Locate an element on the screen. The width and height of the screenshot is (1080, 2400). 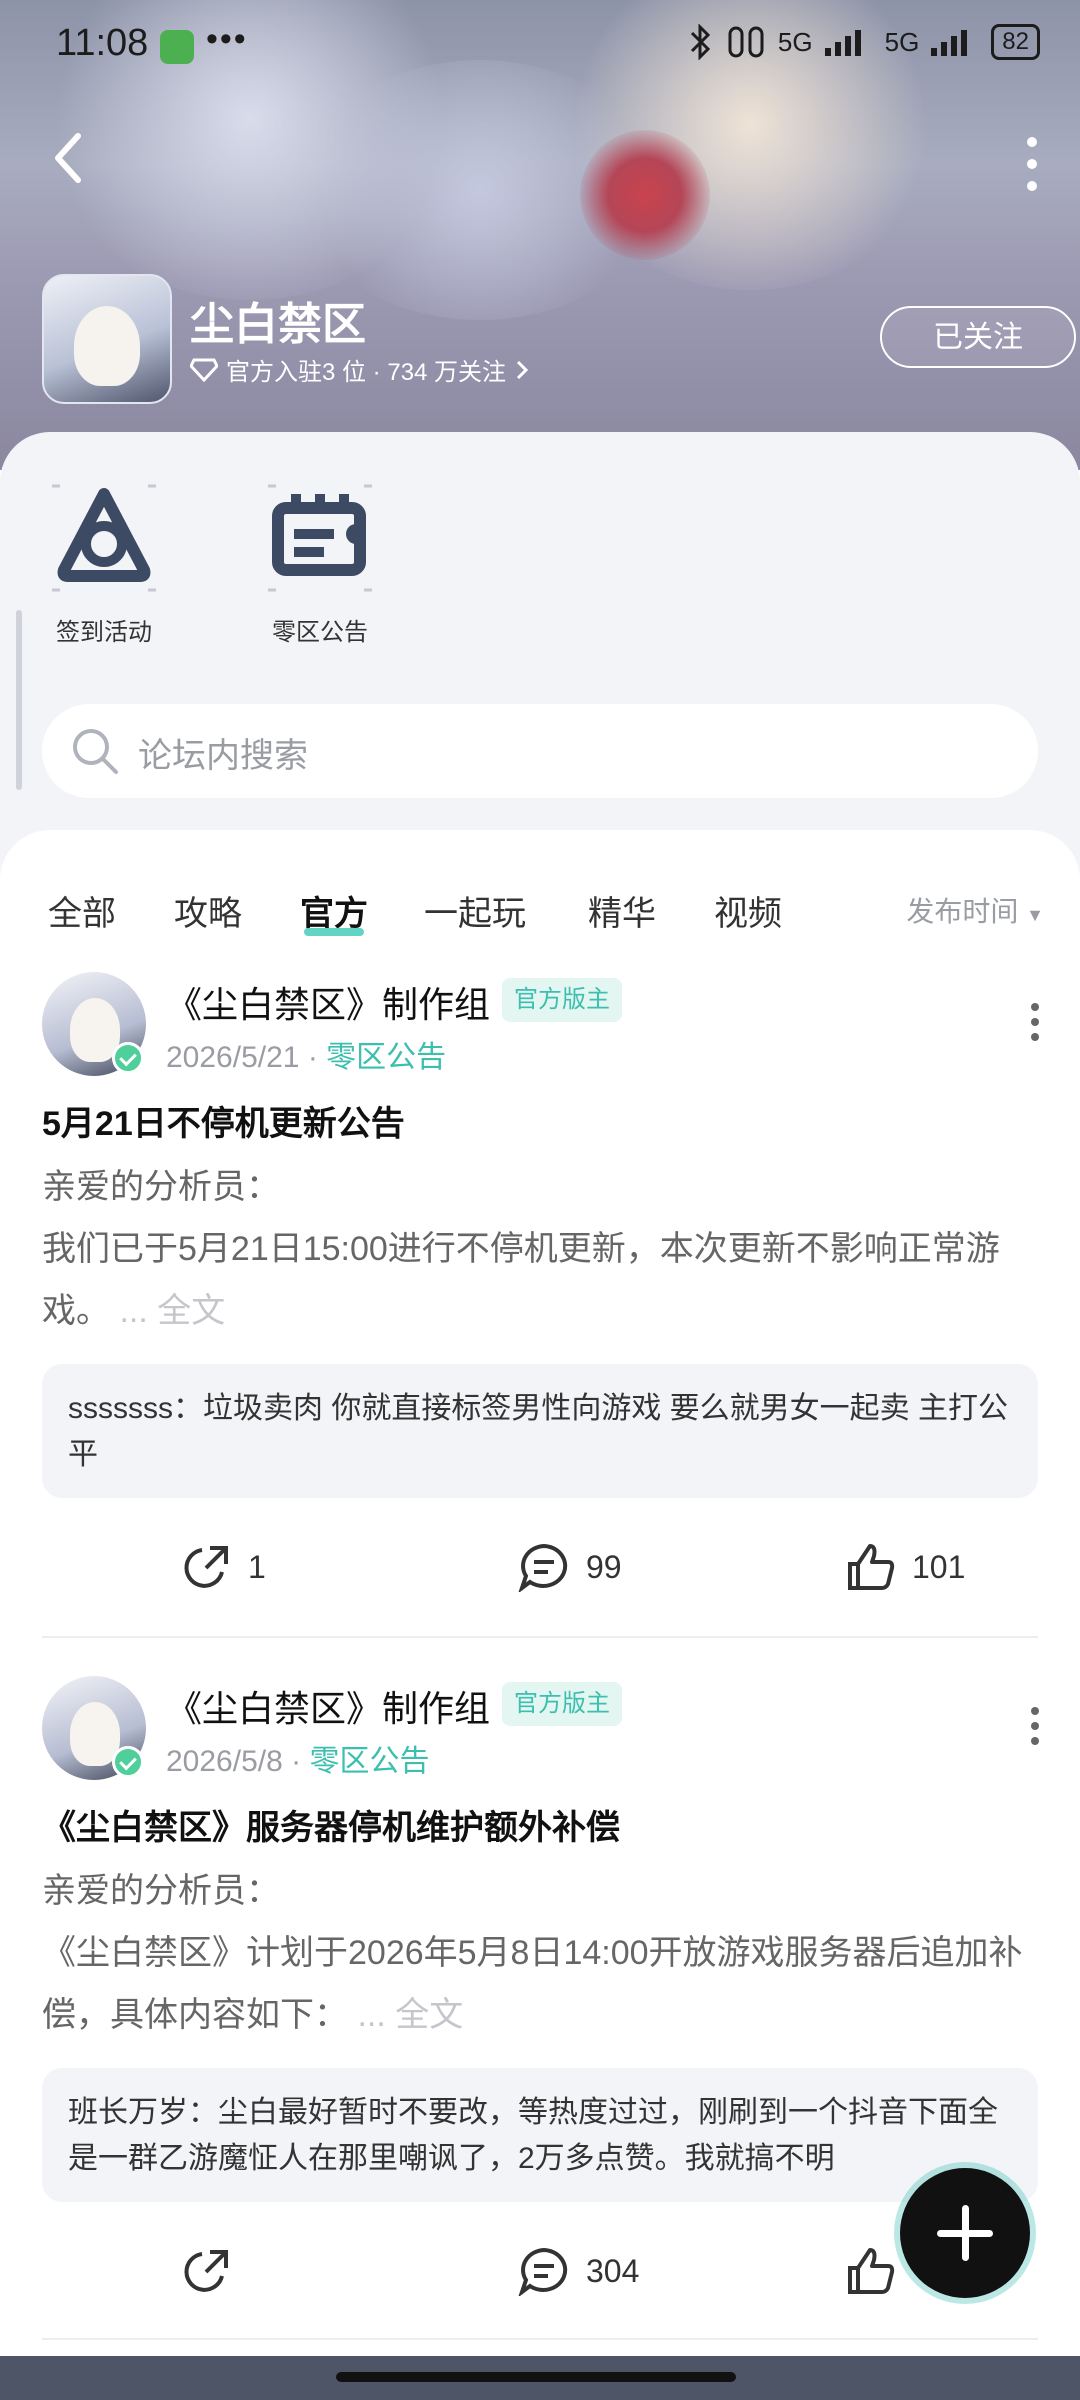
shortcut-label: 零区公告 is located at coordinates (320, 632).